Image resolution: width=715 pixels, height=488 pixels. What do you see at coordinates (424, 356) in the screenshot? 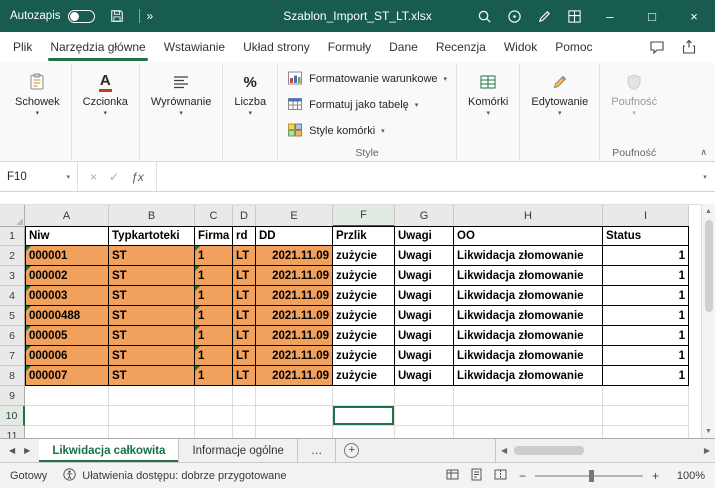
I see `cell-G7: Uwagi` at bounding box center [424, 356].